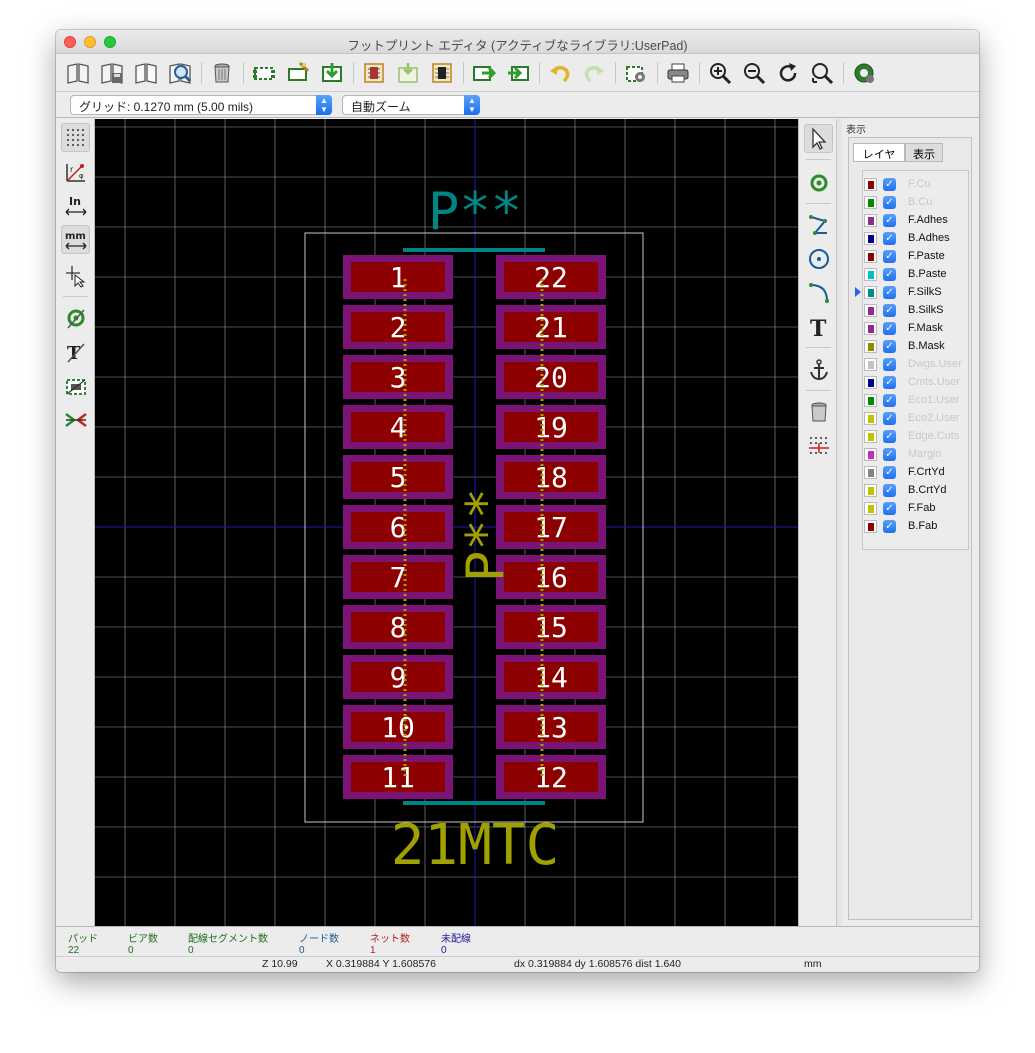  Describe the element at coordinates (298, 73) in the screenshot. I see `footprint-wizard-icon` at that location.